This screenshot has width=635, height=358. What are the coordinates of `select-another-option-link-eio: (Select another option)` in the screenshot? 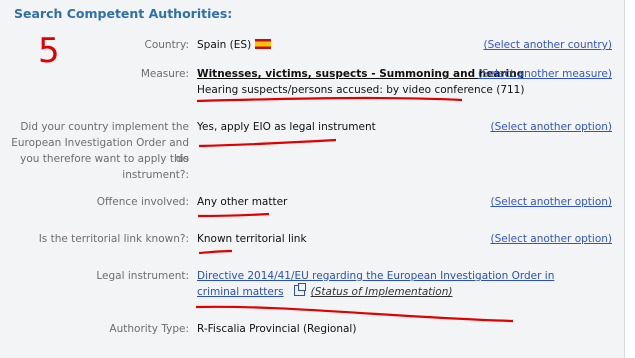 It's located at (551, 127).